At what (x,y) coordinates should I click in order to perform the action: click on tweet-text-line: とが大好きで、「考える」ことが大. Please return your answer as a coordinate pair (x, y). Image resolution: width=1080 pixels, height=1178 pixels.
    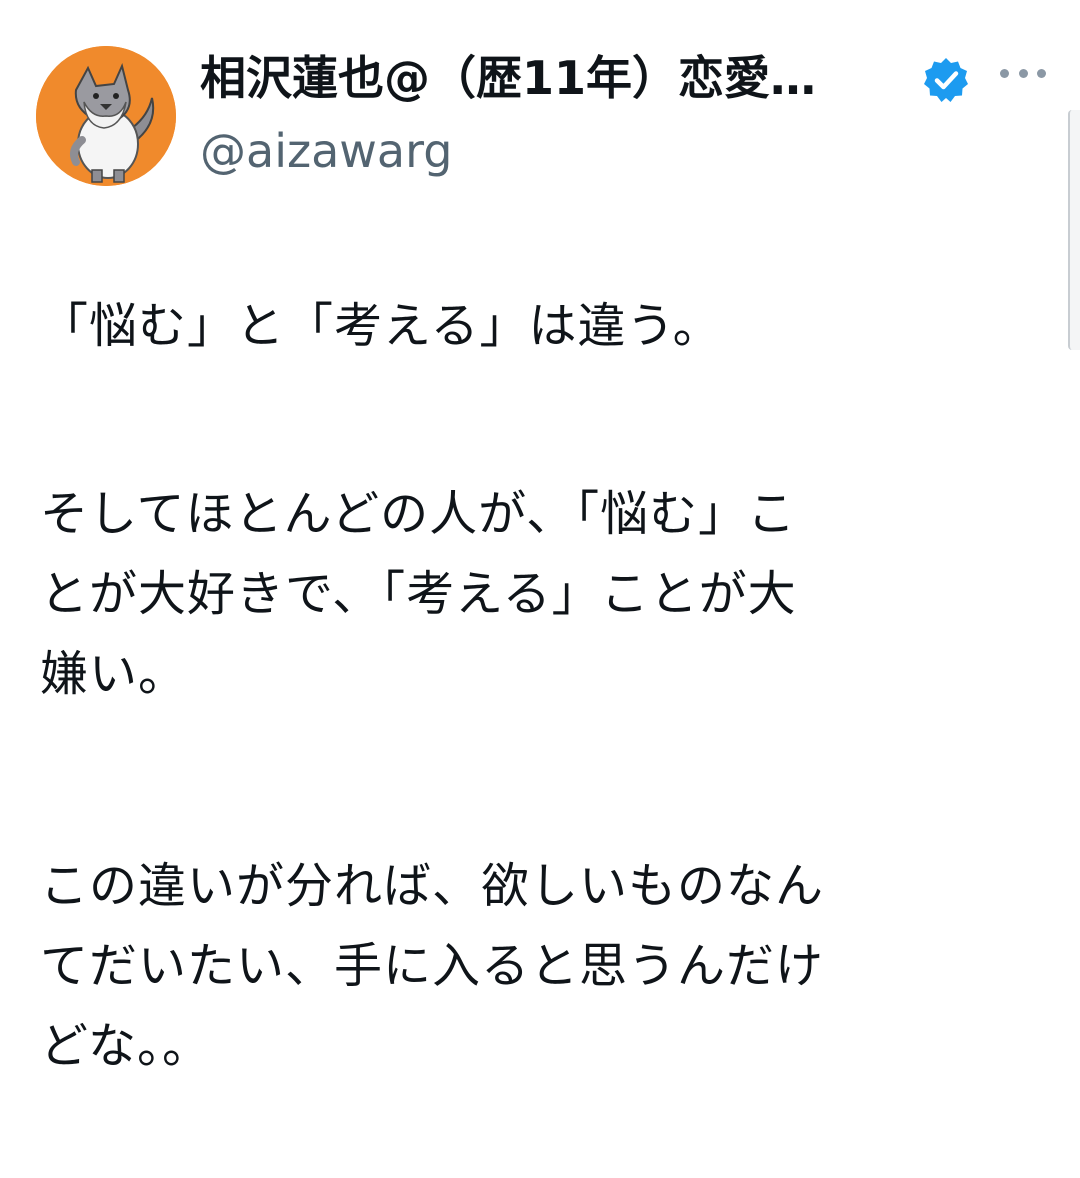
    Looking at the image, I should click on (418, 594).